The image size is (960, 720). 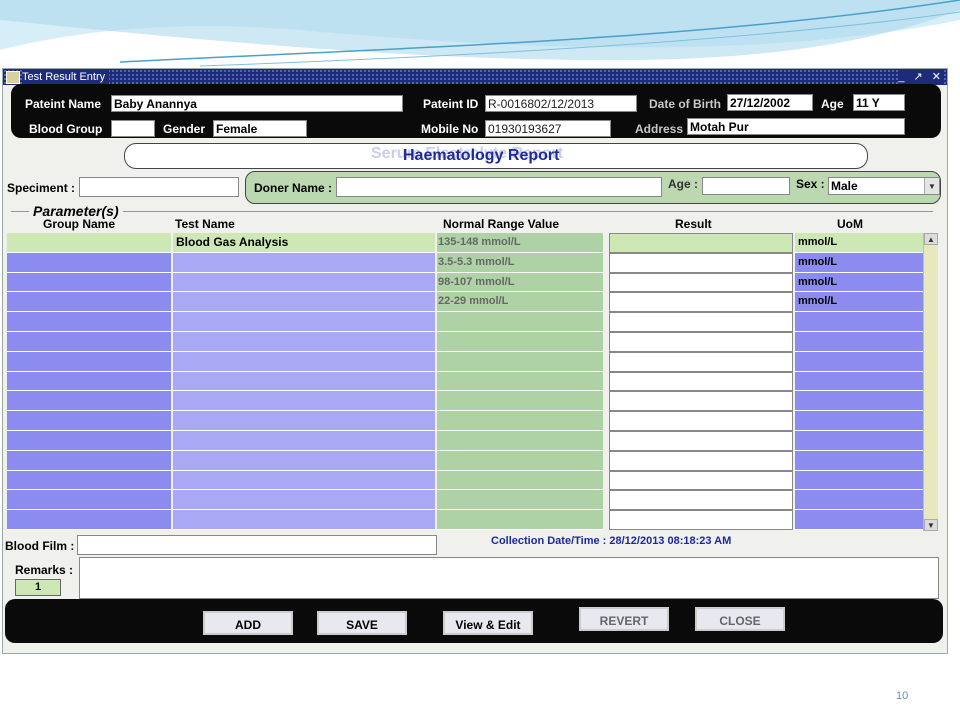 I want to click on table-row: 3.5-5.3 mmol/L mmol/L, so click(x=466, y=262).